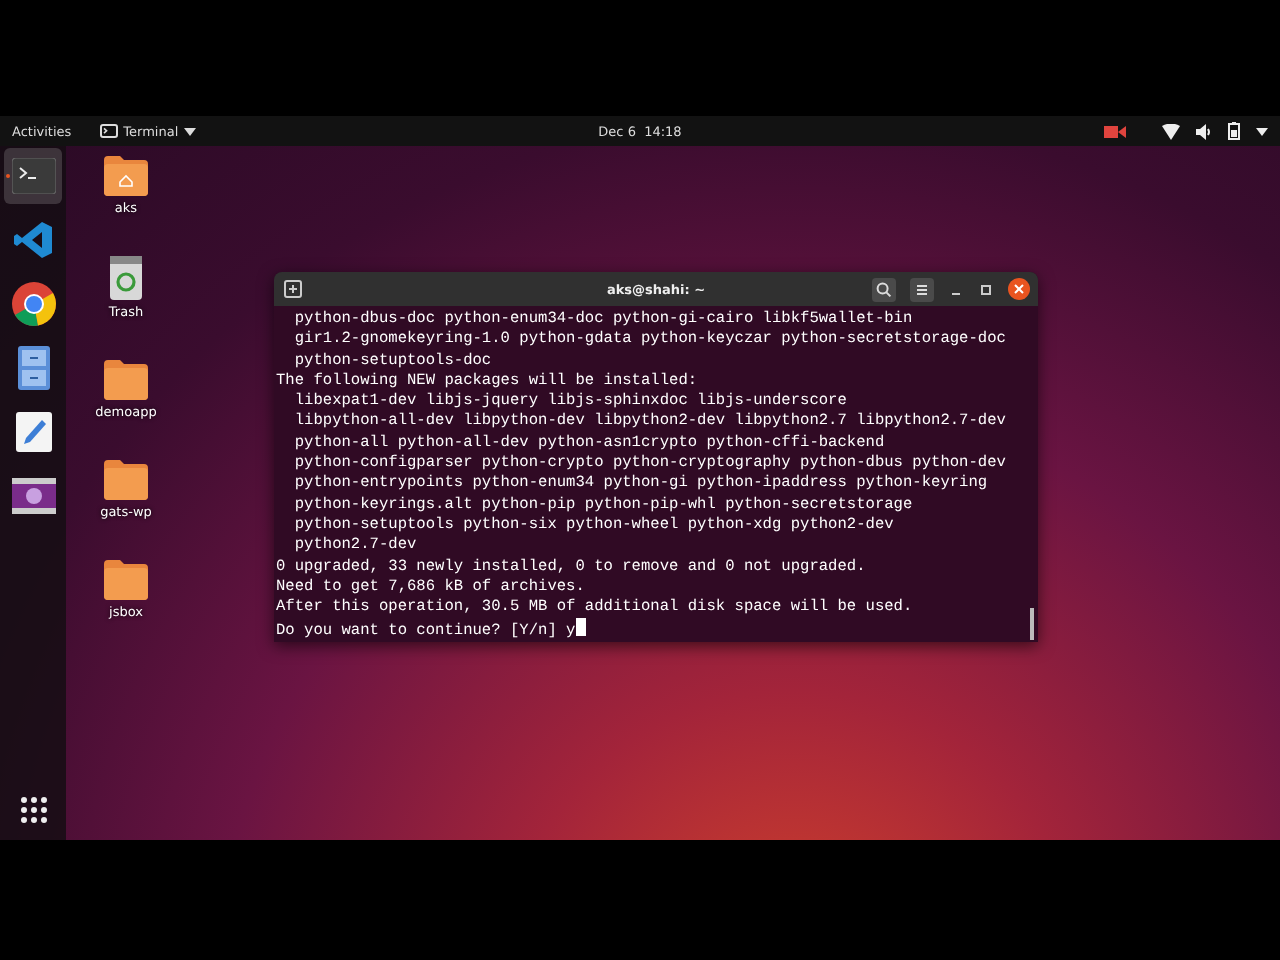  I want to click on video-editor-icon, so click(33, 496).